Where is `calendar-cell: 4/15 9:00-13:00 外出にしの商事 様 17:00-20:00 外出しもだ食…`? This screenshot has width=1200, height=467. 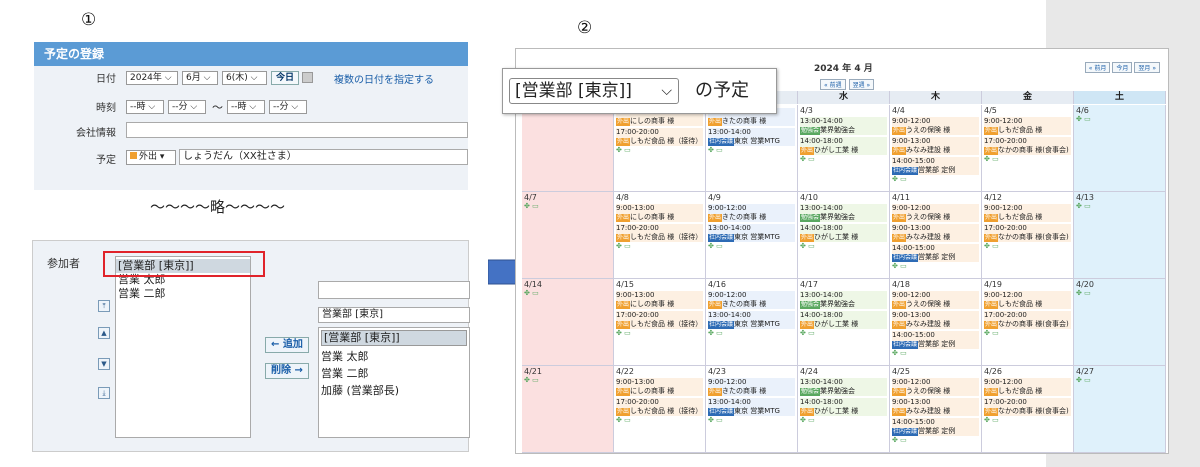 calendar-cell: 4/15 9:00-13:00 外出にしの商事 様 17:00-20:00 外出しもだ食… is located at coordinates (660, 322).